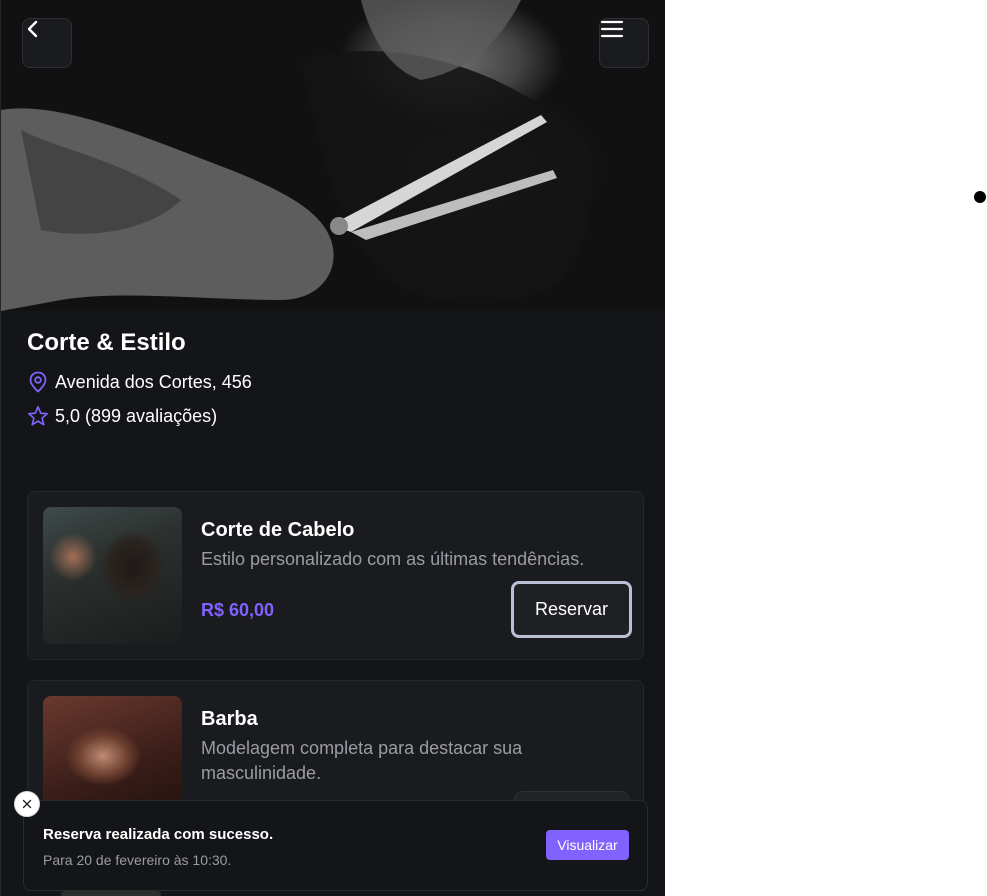 Image resolution: width=987 pixels, height=896 pixels. I want to click on back-button, so click(47, 43).